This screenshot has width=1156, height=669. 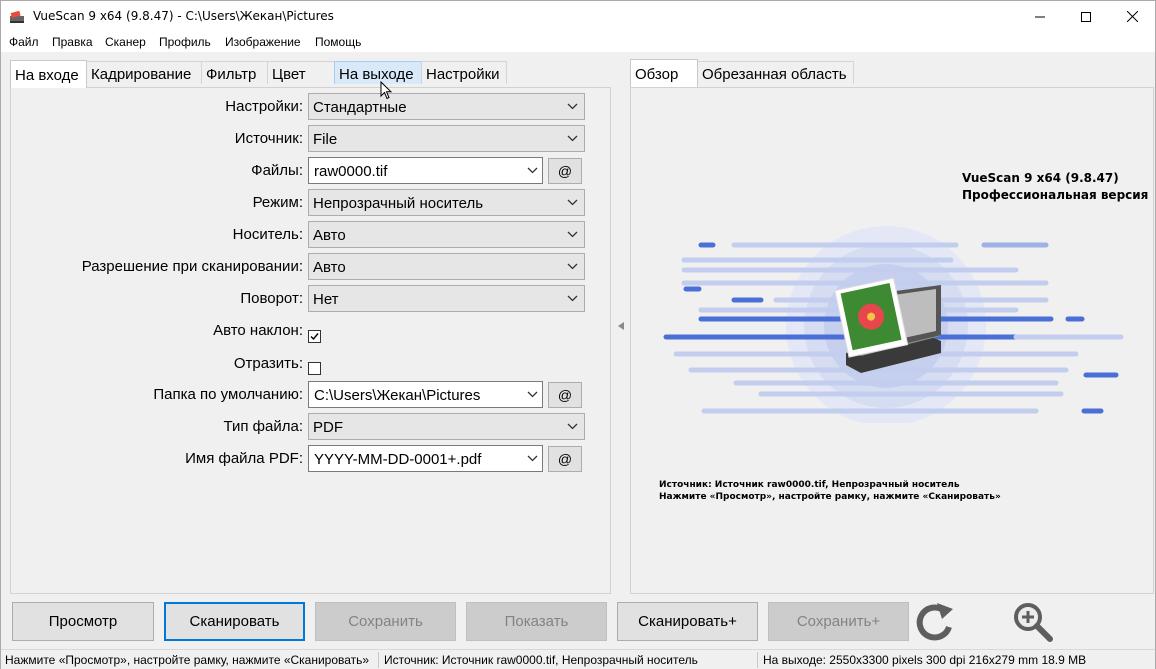 I want to click on files-value: raw0000.tif, so click(x=351, y=171).